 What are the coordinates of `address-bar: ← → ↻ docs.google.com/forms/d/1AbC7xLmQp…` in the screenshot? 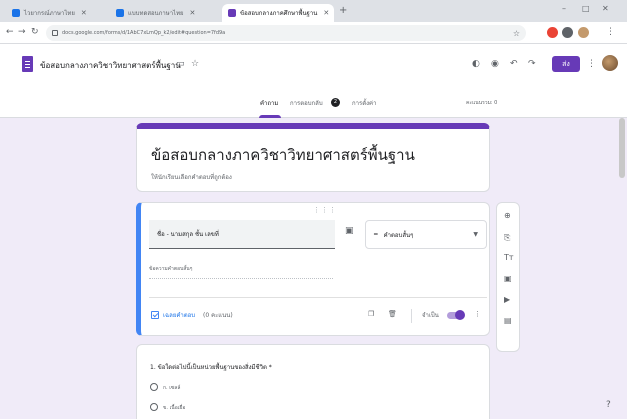 It's located at (313, 33).